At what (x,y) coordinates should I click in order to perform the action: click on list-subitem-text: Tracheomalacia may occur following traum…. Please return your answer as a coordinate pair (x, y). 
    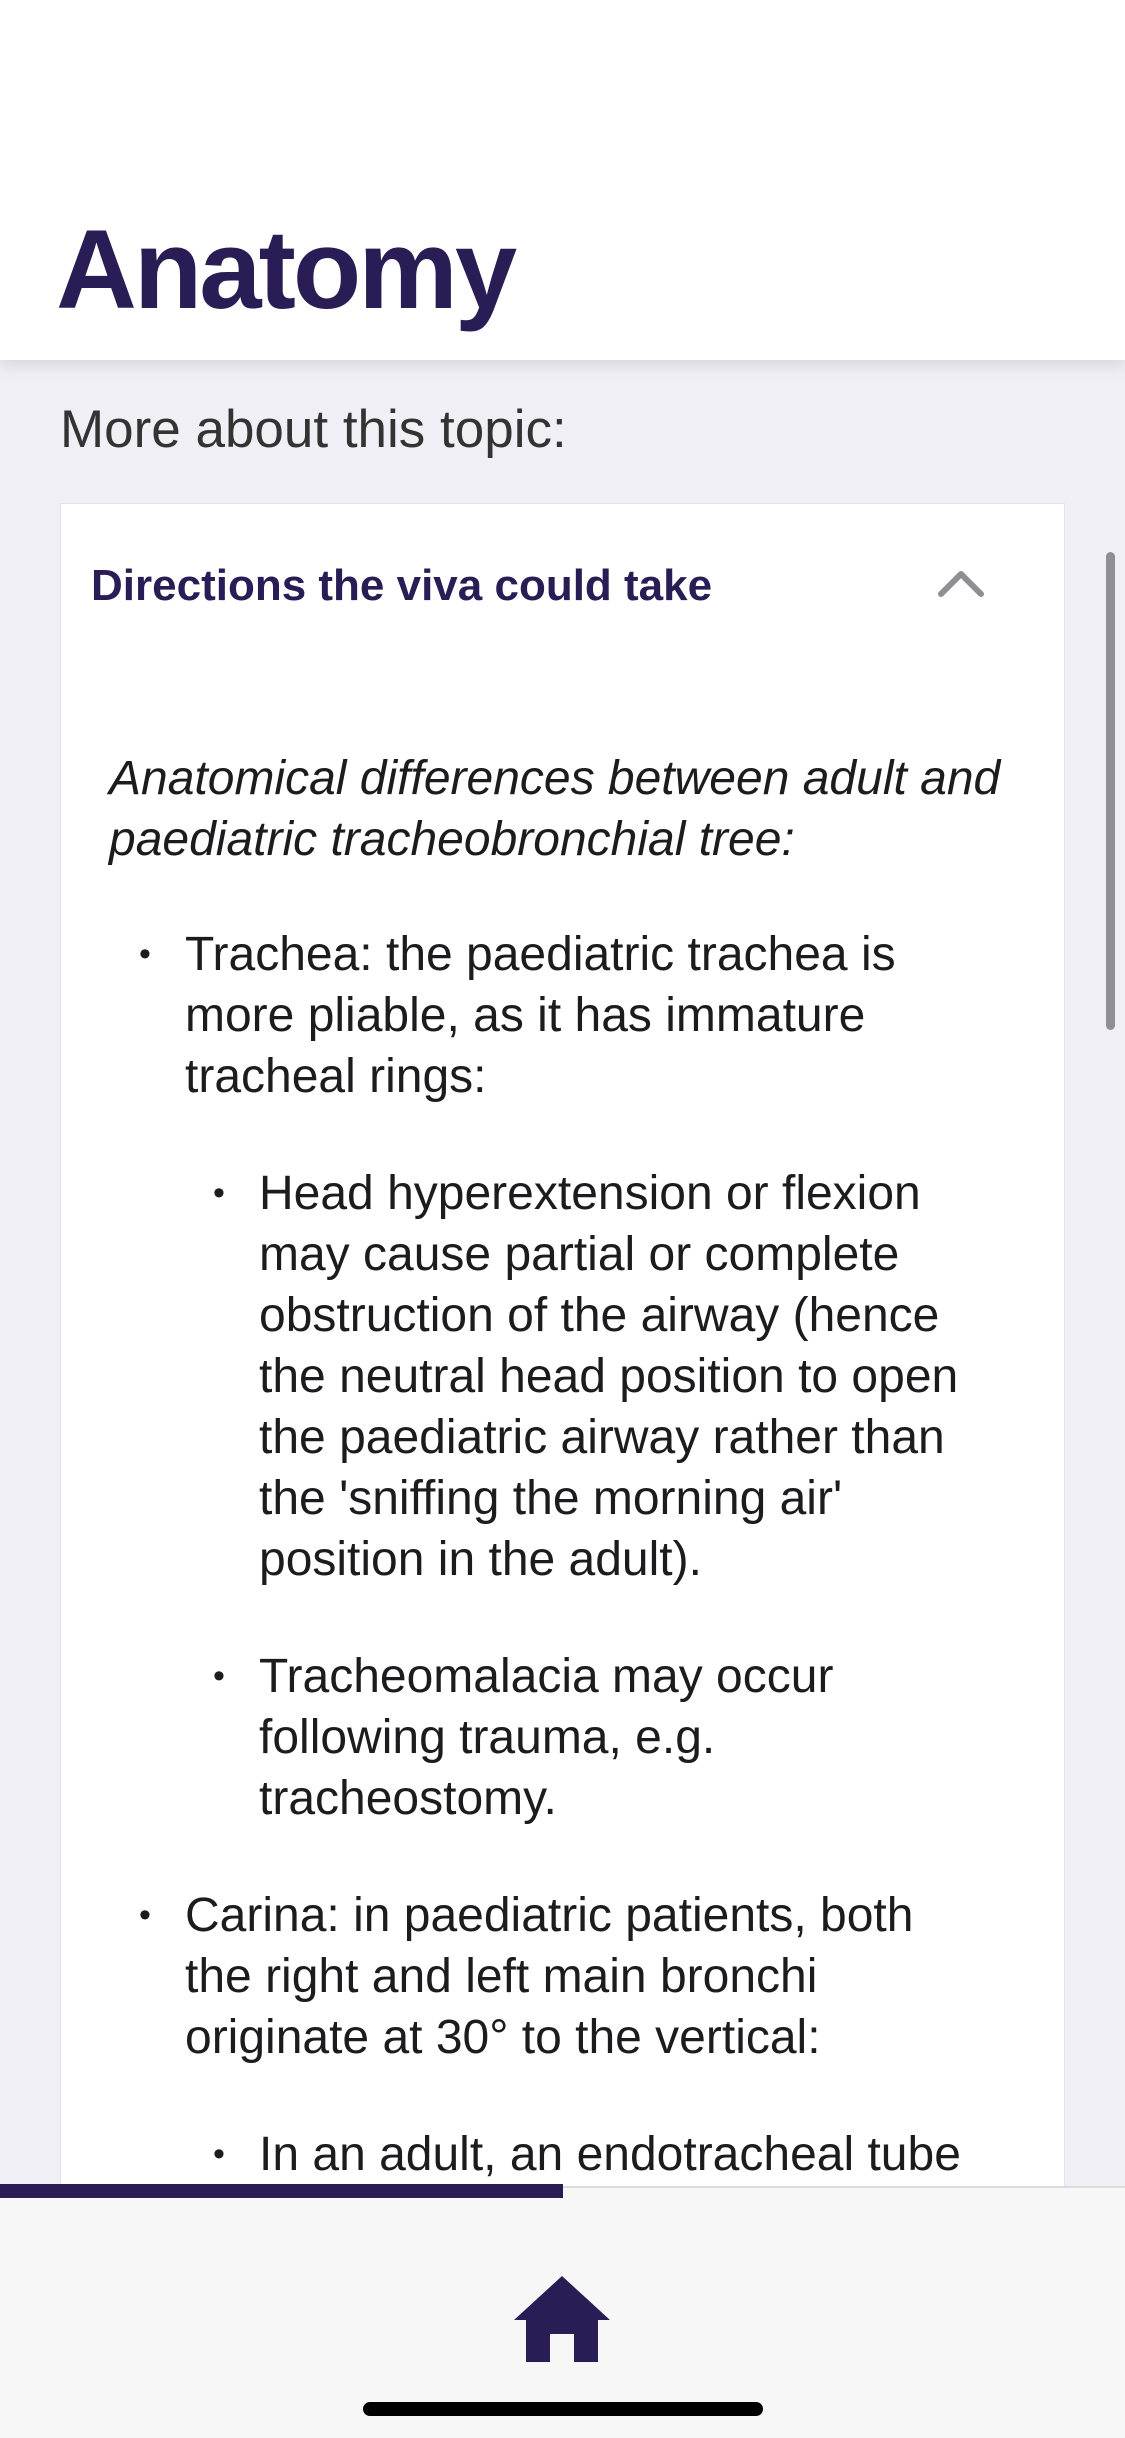
    Looking at the image, I should click on (546, 1737).